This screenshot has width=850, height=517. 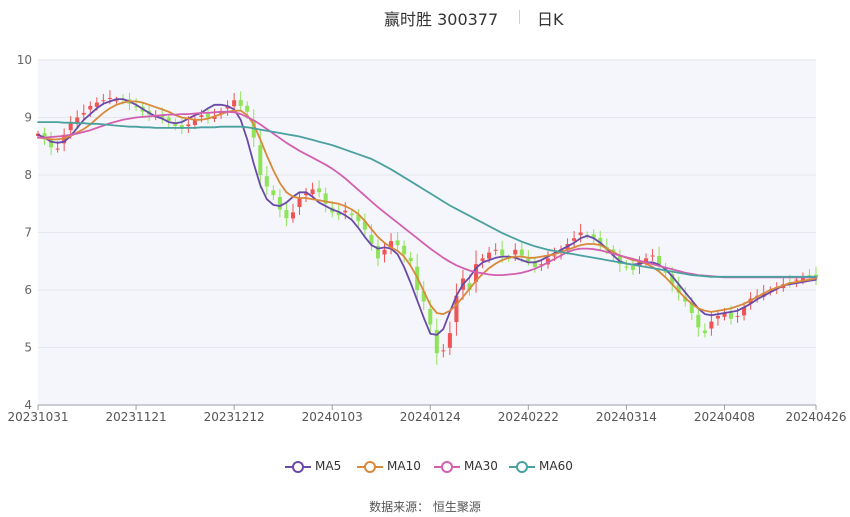 I want to click on legend-item-ma5: MA5, so click(x=321, y=467).